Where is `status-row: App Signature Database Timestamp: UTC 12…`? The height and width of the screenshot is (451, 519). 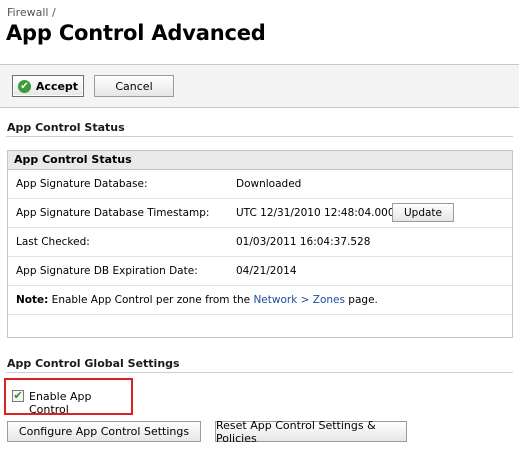
status-row: App Signature Database Timestamp: UTC 12… is located at coordinates (260, 213).